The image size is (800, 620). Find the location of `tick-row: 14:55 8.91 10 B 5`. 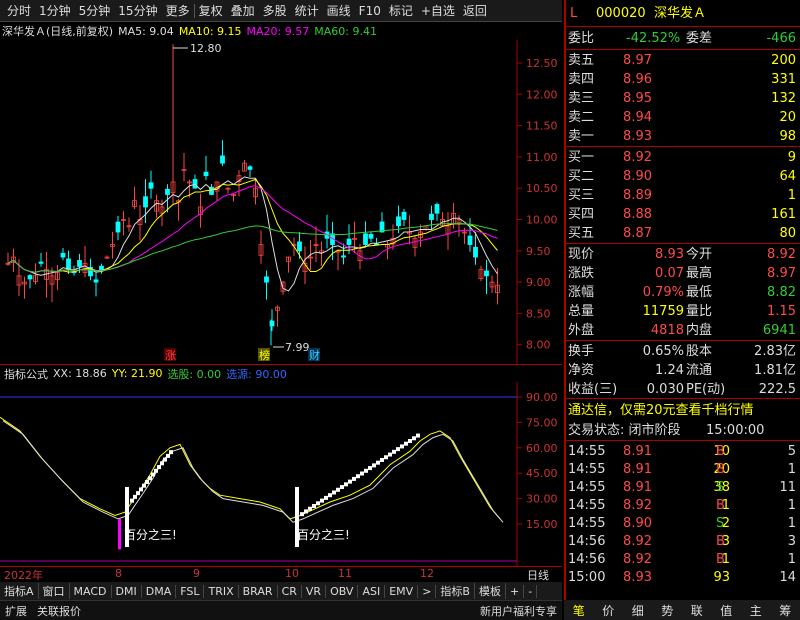

tick-row: 14:55 8.91 10 B 5 is located at coordinates (683, 451).